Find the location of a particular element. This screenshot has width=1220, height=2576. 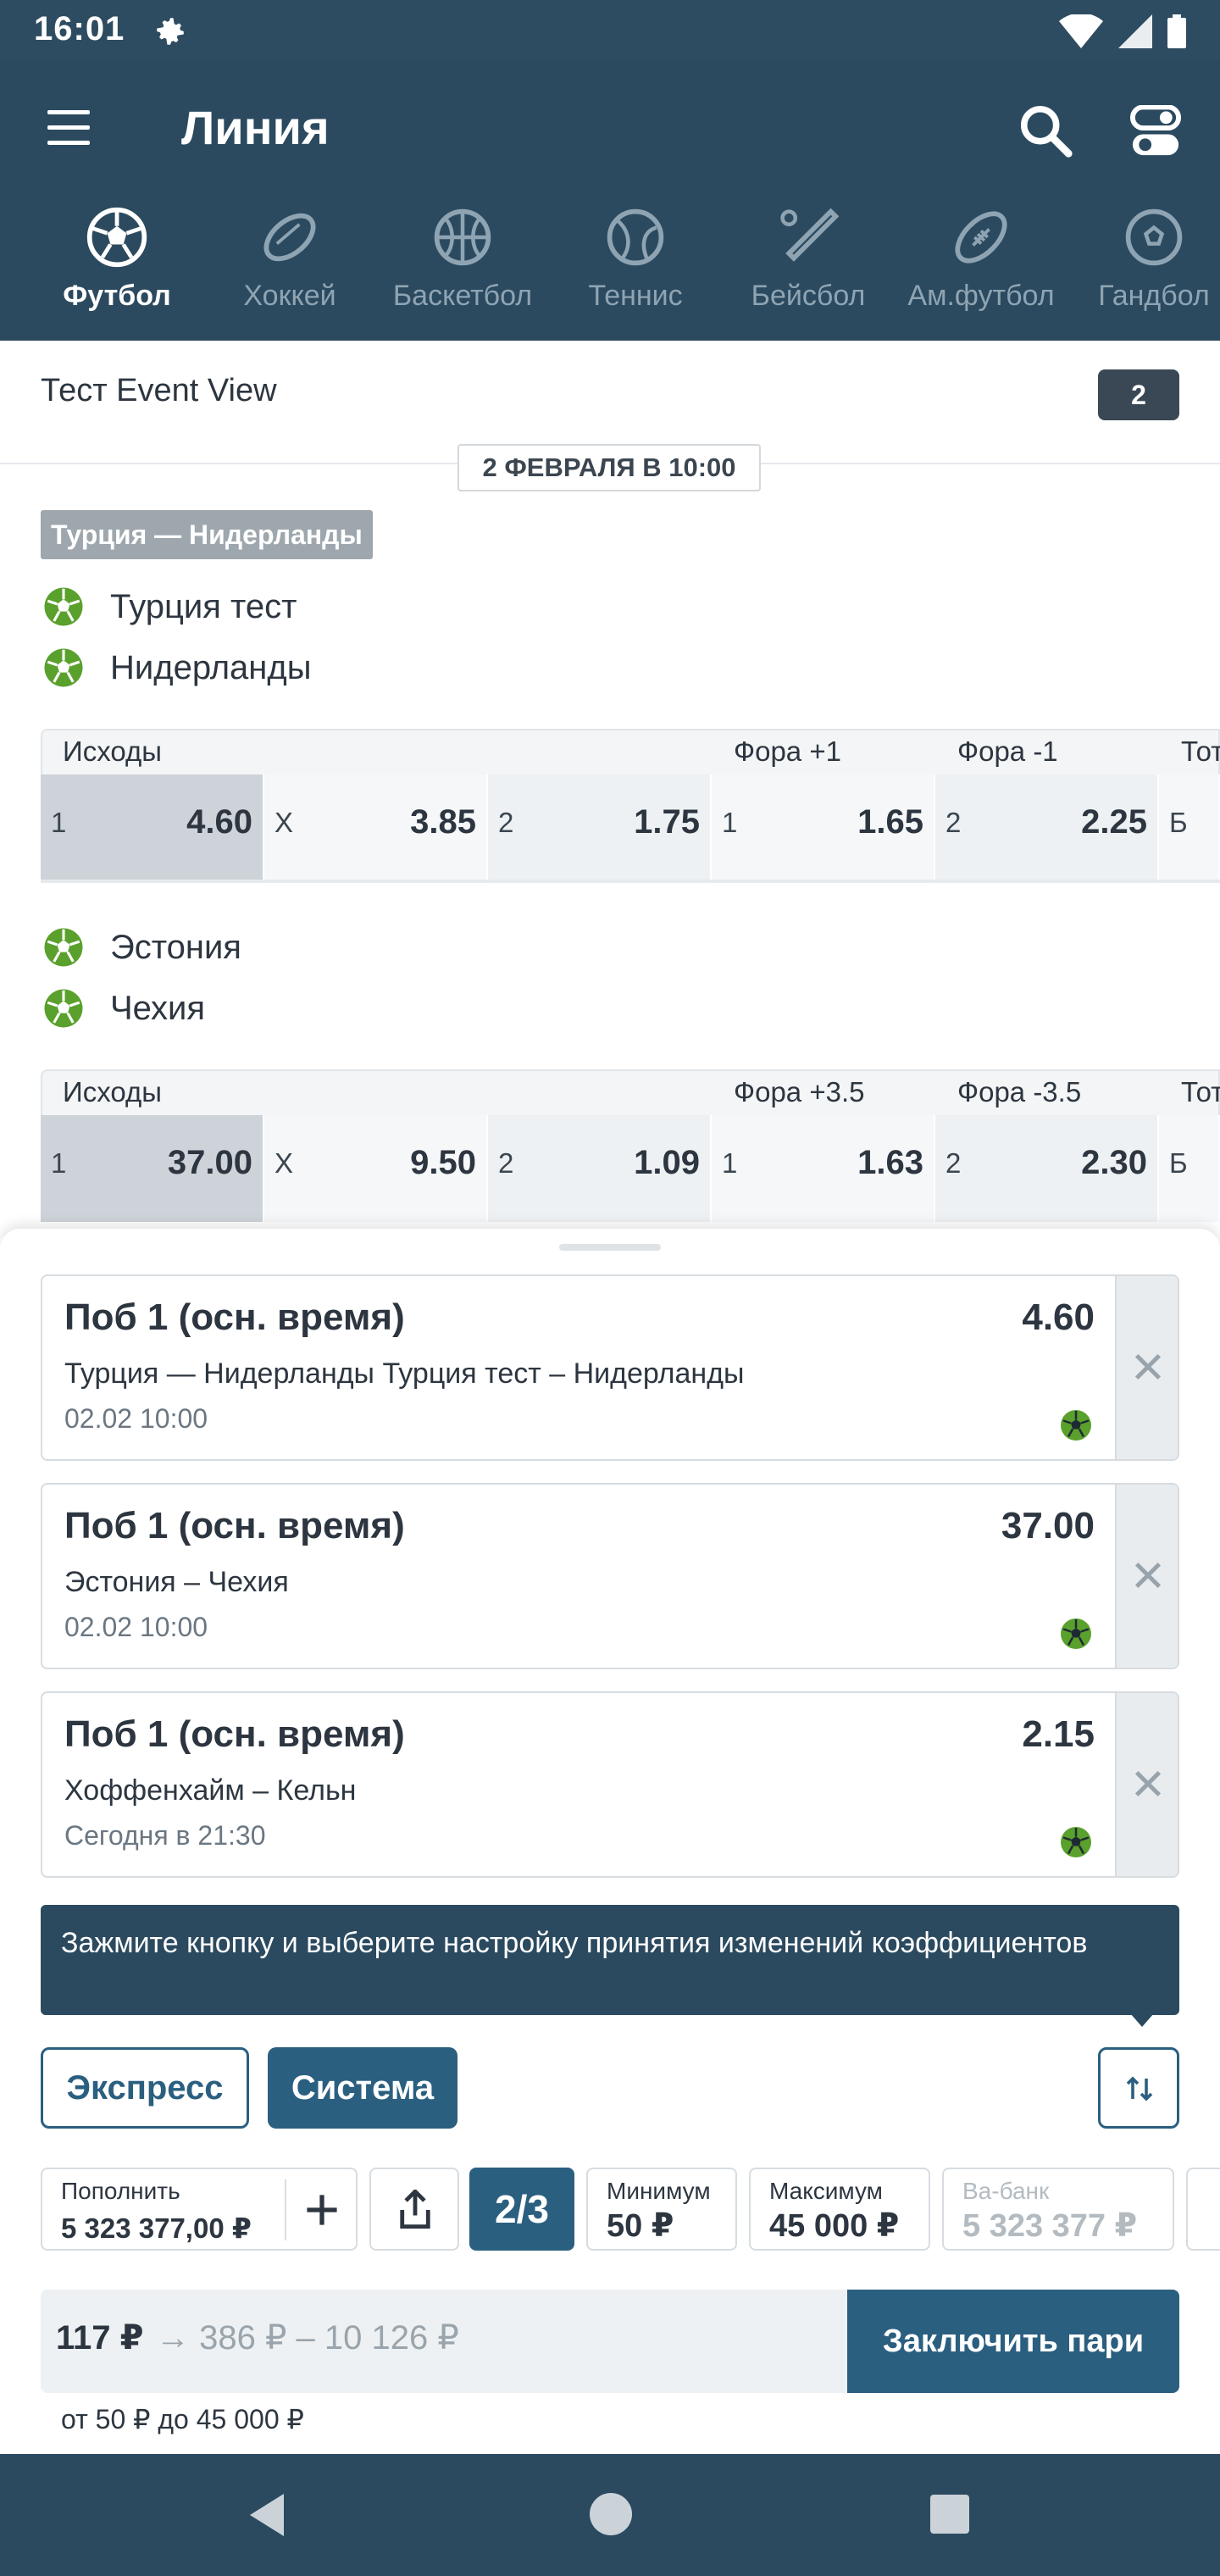

bet-odd: 4.60 is located at coordinates (1058, 1317).